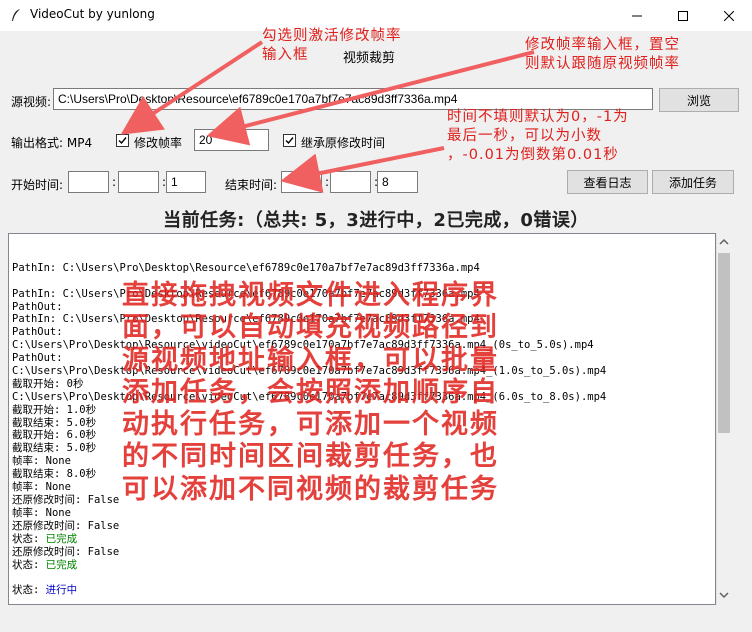 This screenshot has height=632, width=752. I want to click on annotation-note-fps-checkbox: 勾选则激活修改帧率 输入框, so click(332, 45).